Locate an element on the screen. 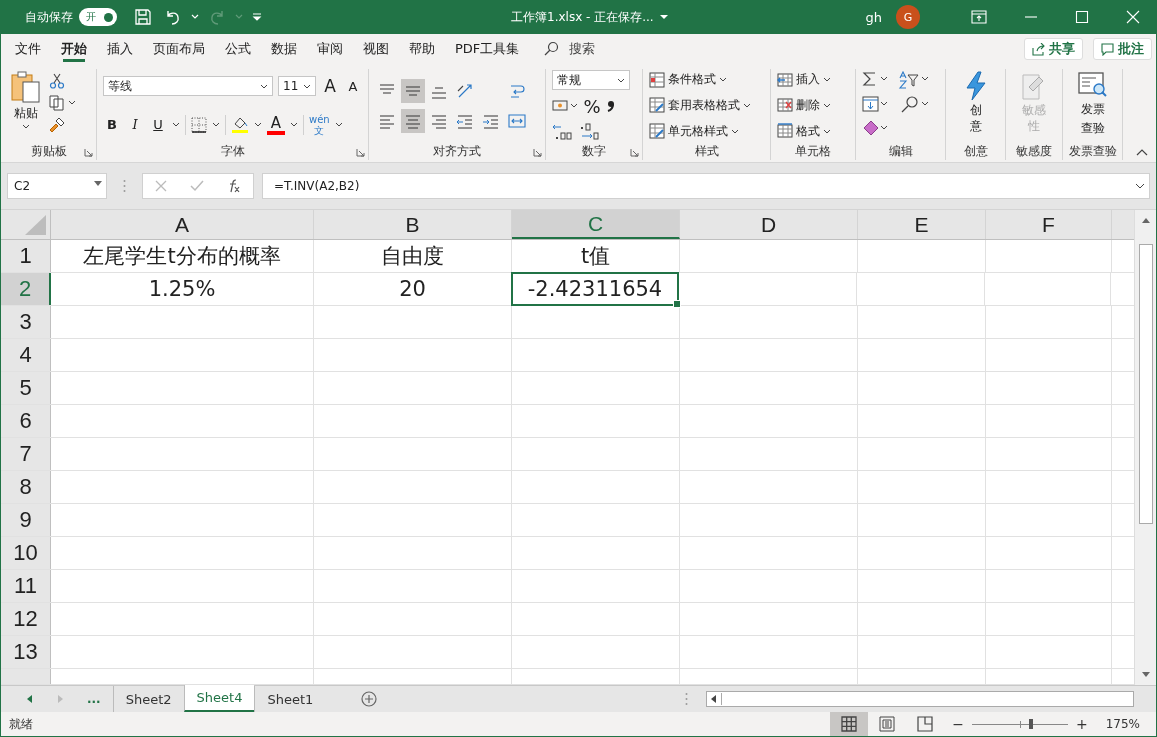 This screenshot has width=1157, height=737. user-avatar: G is located at coordinates (908, 17).